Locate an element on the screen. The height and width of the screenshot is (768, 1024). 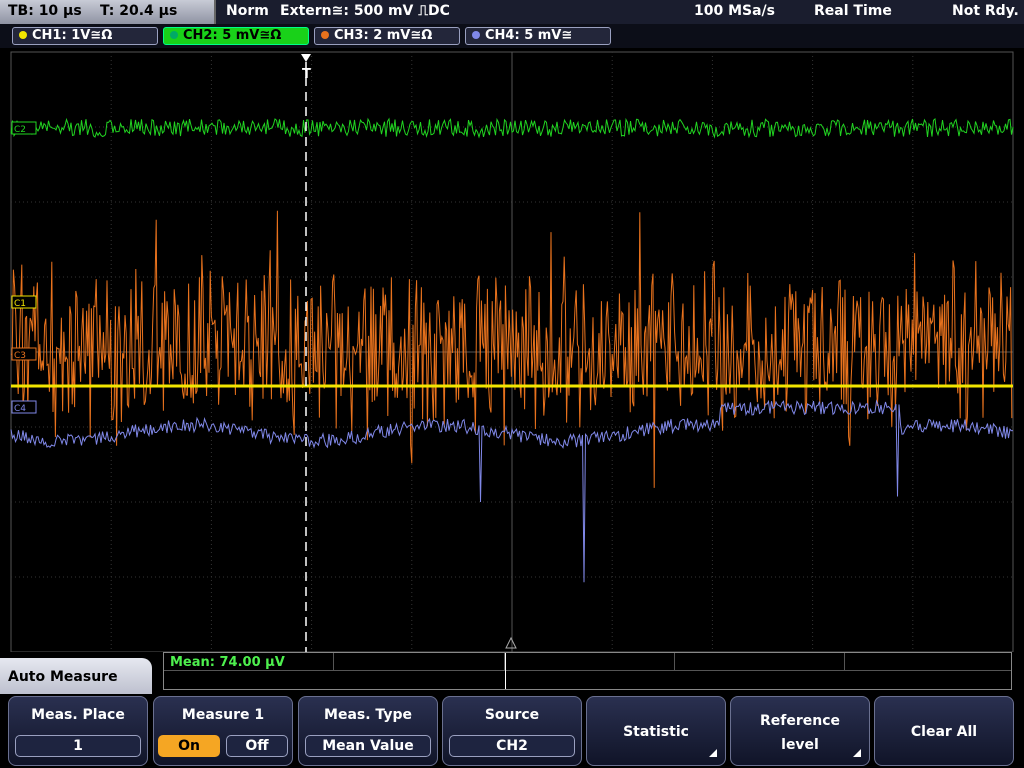
trigger-mode: Norm is located at coordinates (247, 11).